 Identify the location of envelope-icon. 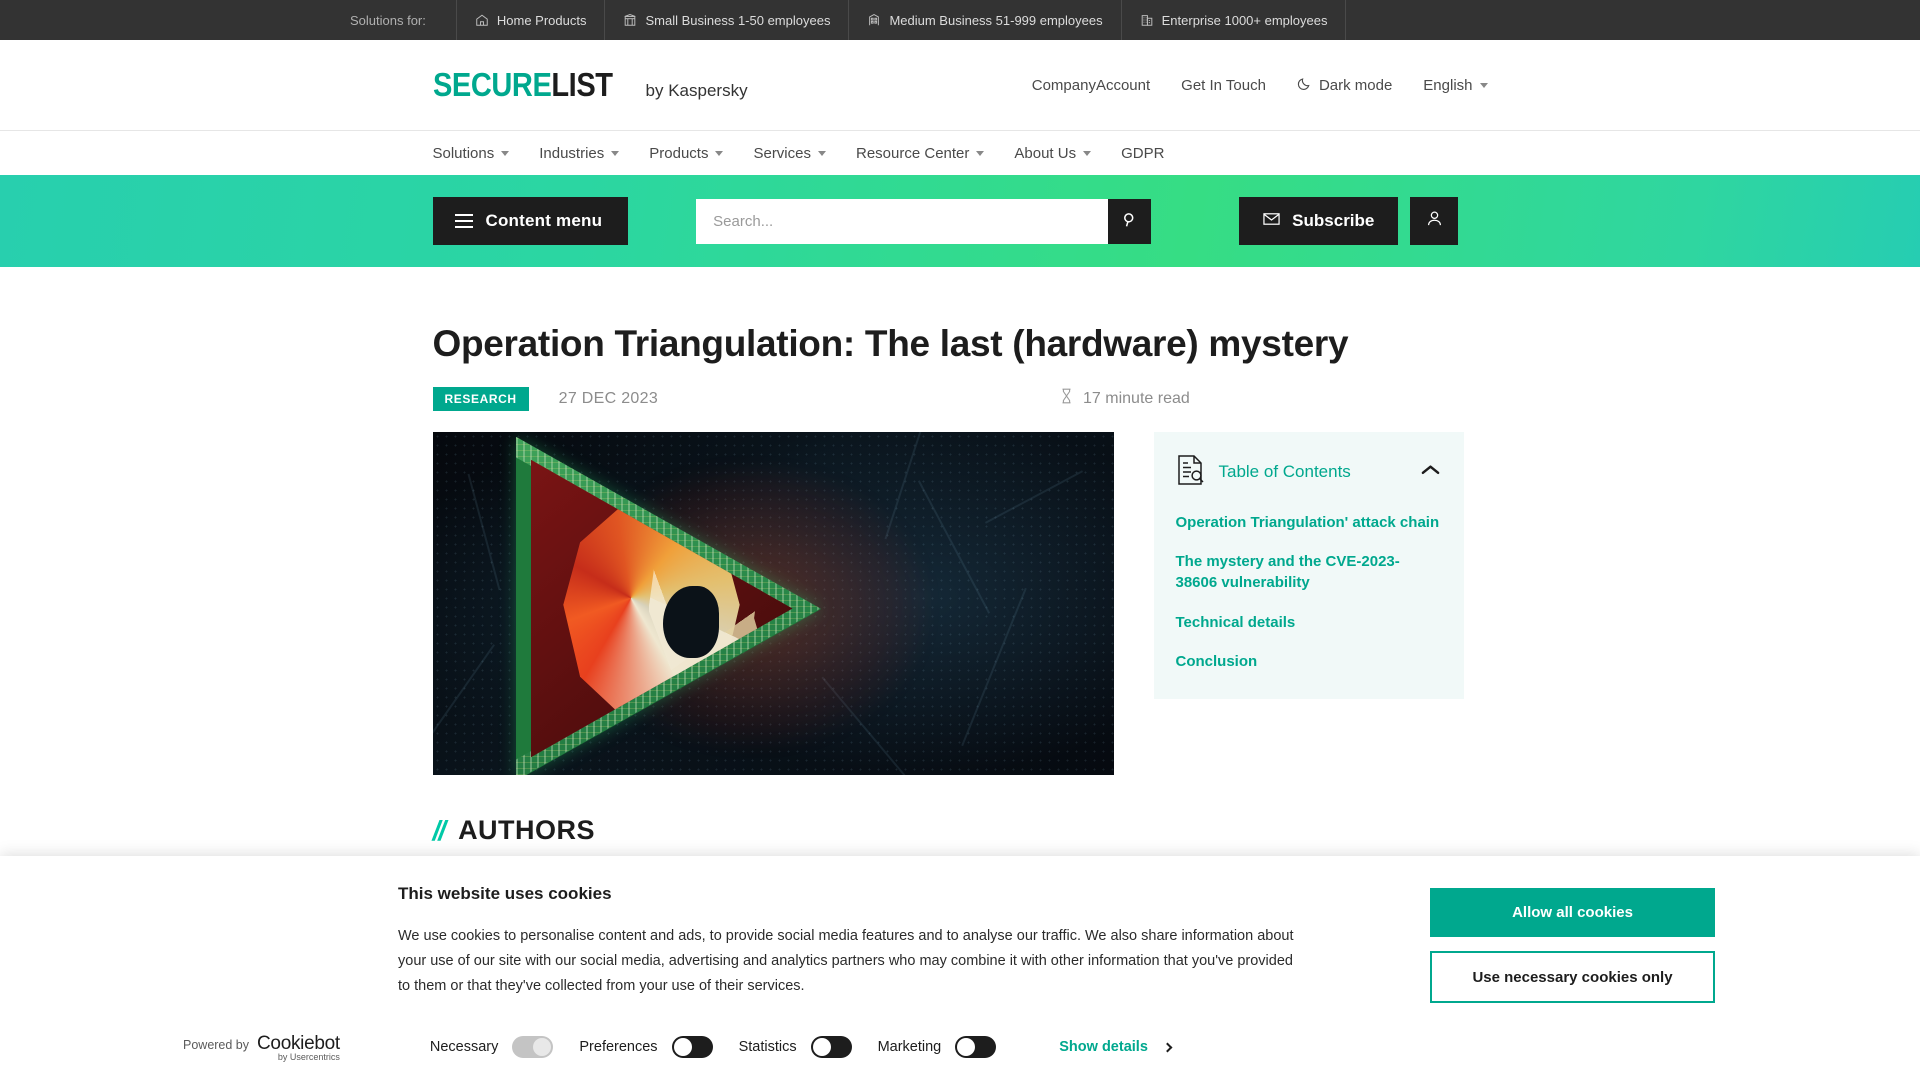
(1271, 221).